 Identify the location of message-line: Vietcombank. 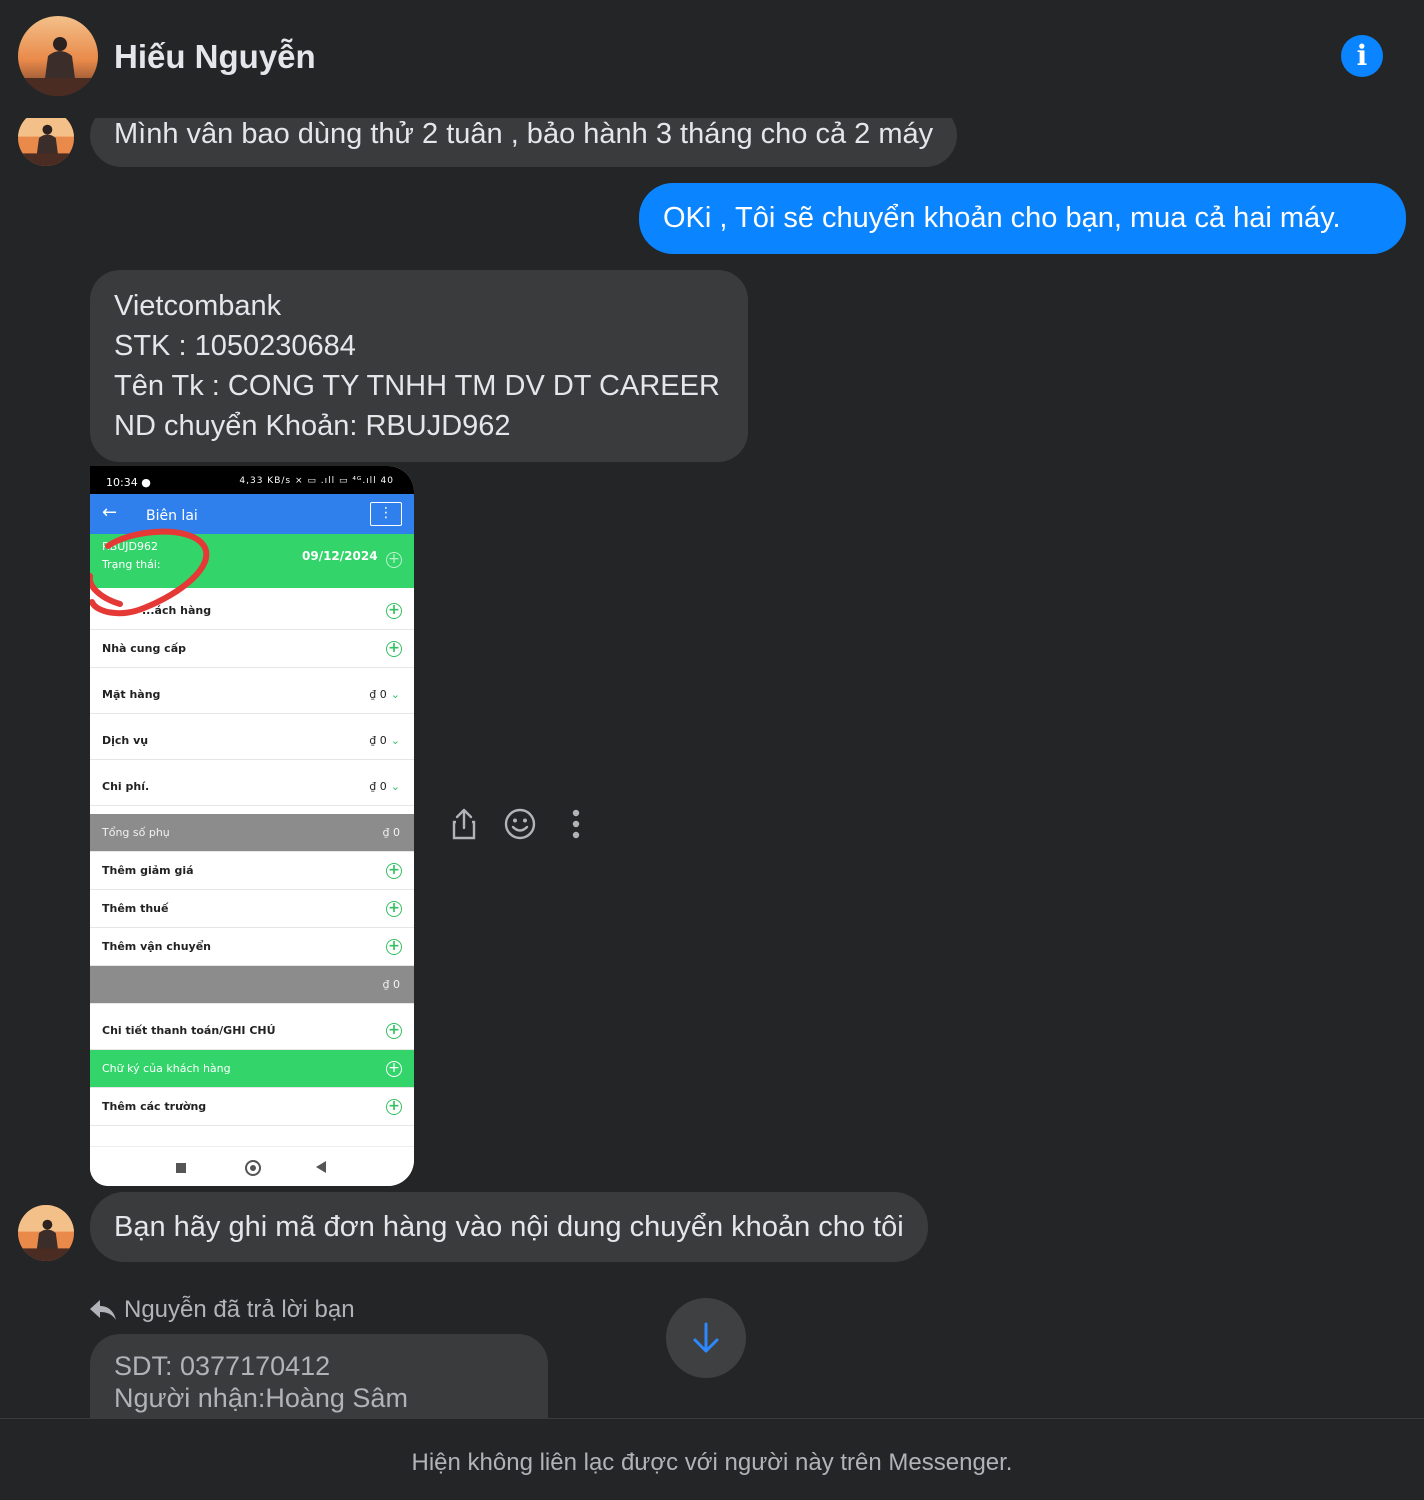
(198, 306).